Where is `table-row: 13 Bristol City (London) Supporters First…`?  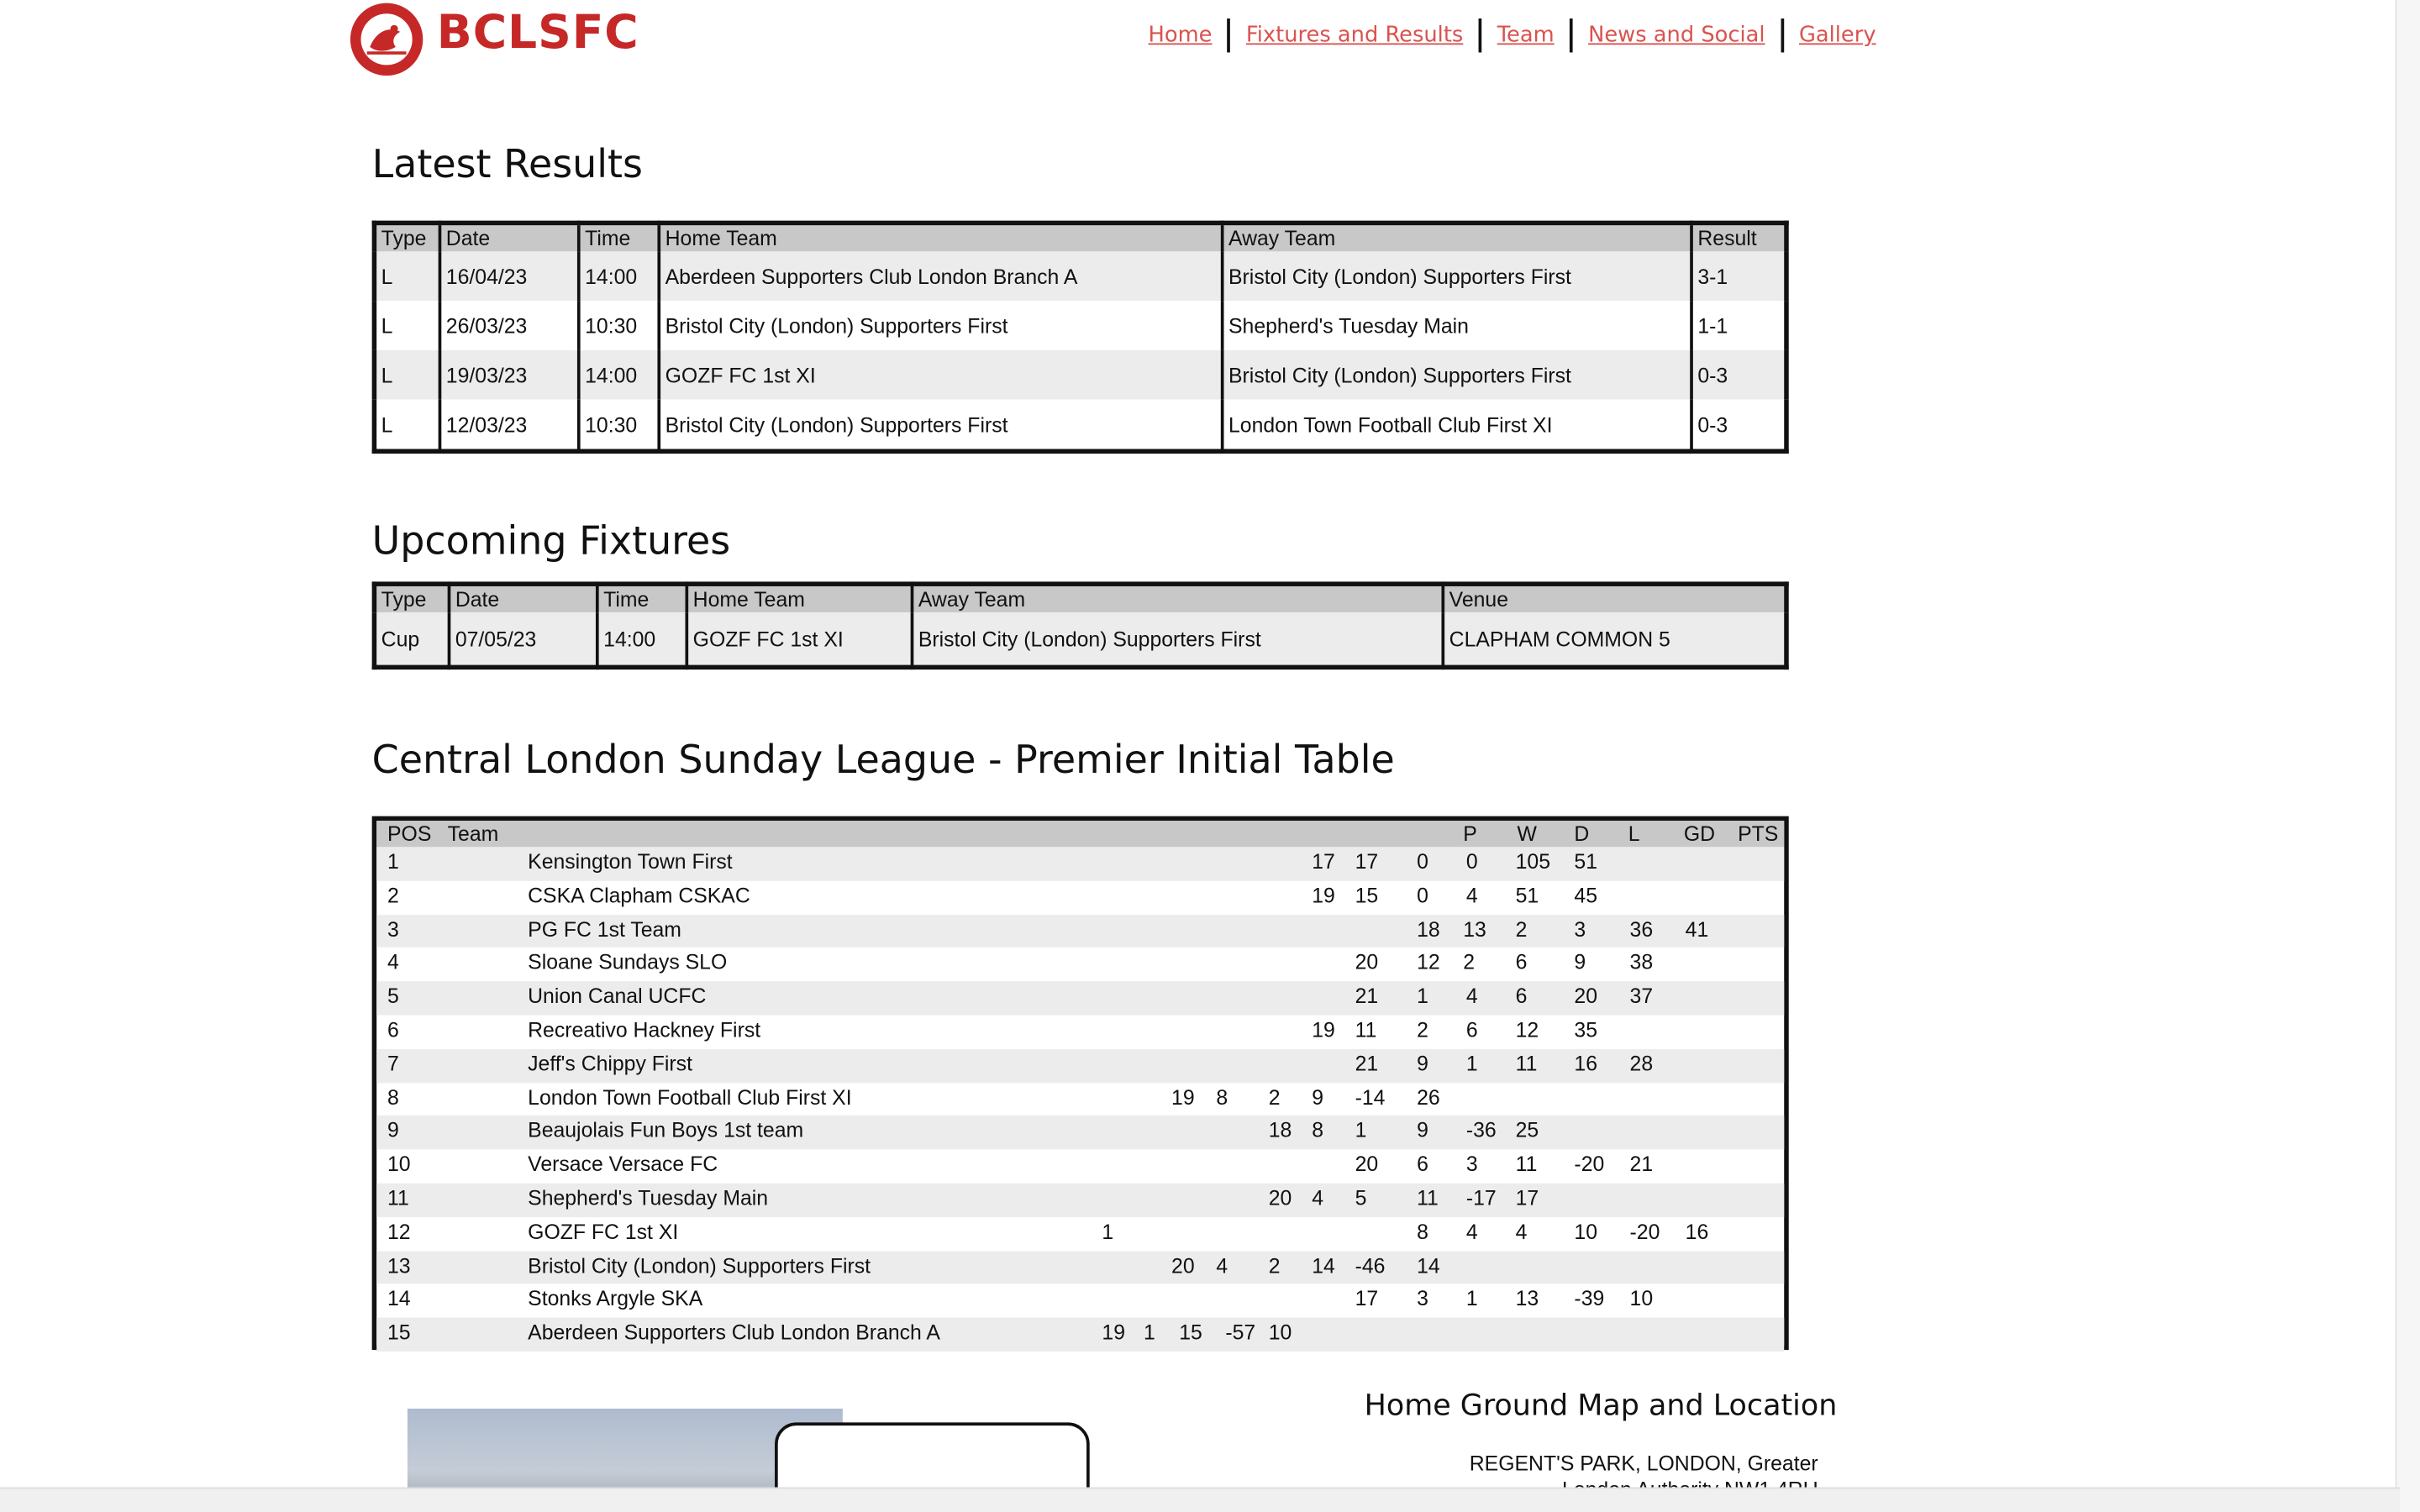
table-row: 13 Bristol City (London) Supporters First… is located at coordinates (1080, 1267).